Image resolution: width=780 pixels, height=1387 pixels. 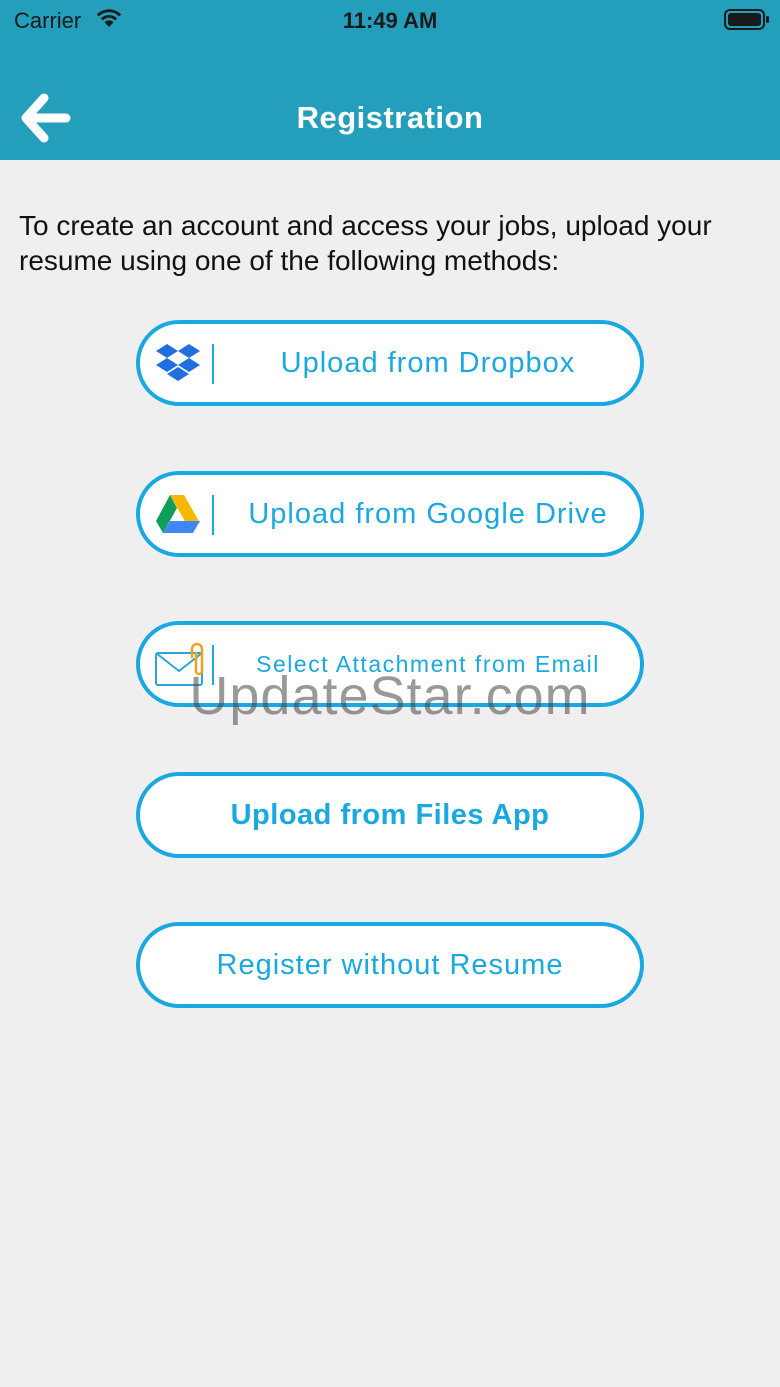 I want to click on upload-google-drive-button: Upload from Google Drive, so click(x=390, y=514).